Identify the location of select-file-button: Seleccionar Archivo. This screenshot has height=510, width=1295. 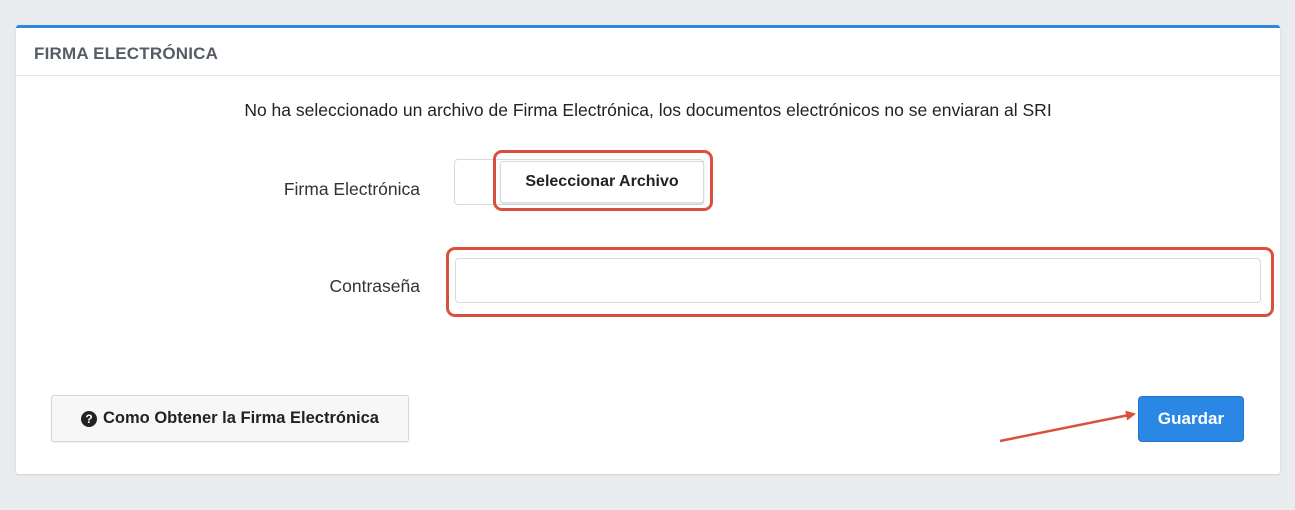
(602, 182).